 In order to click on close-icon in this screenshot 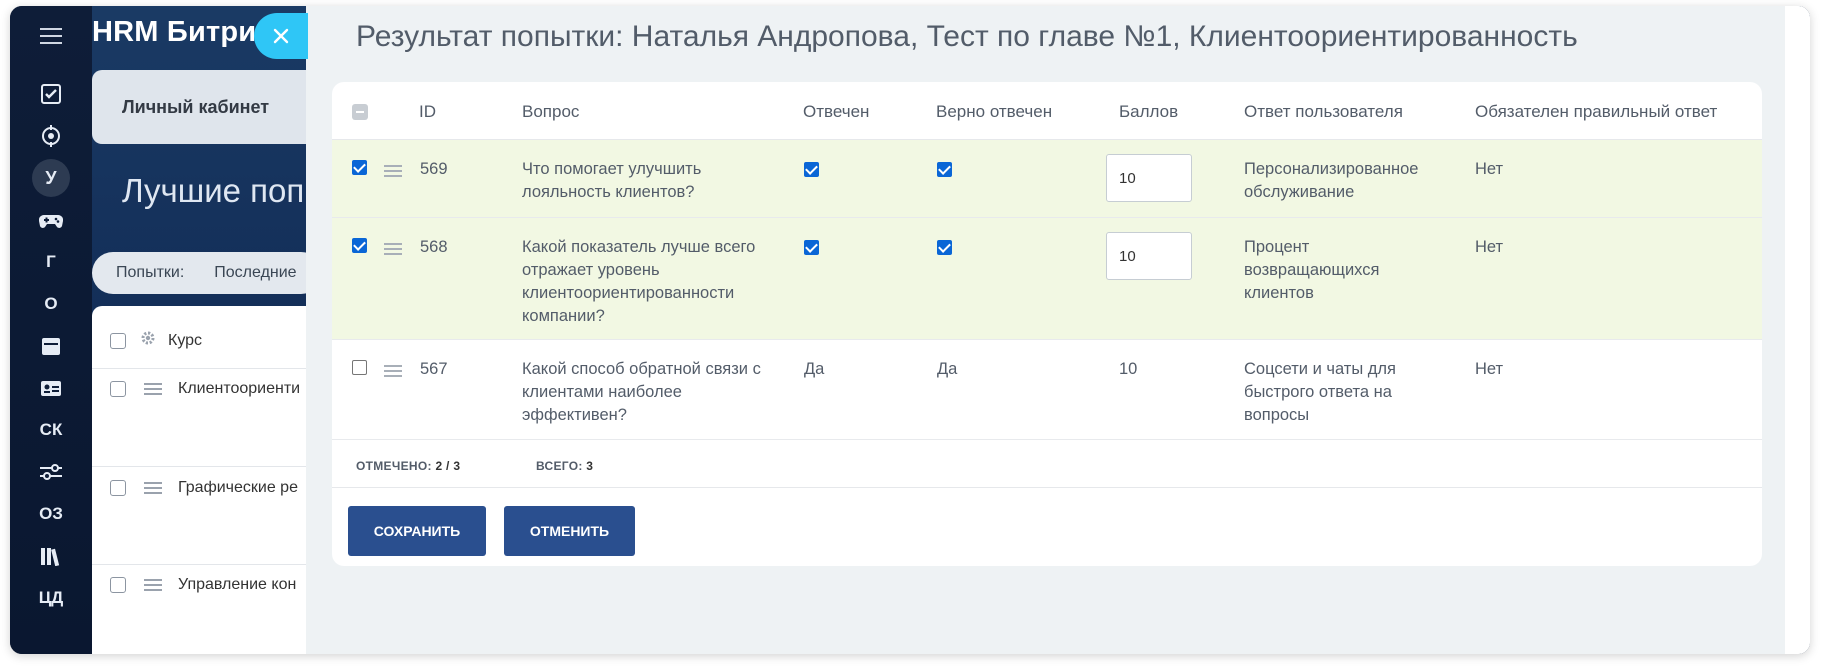, I will do `click(281, 36)`.